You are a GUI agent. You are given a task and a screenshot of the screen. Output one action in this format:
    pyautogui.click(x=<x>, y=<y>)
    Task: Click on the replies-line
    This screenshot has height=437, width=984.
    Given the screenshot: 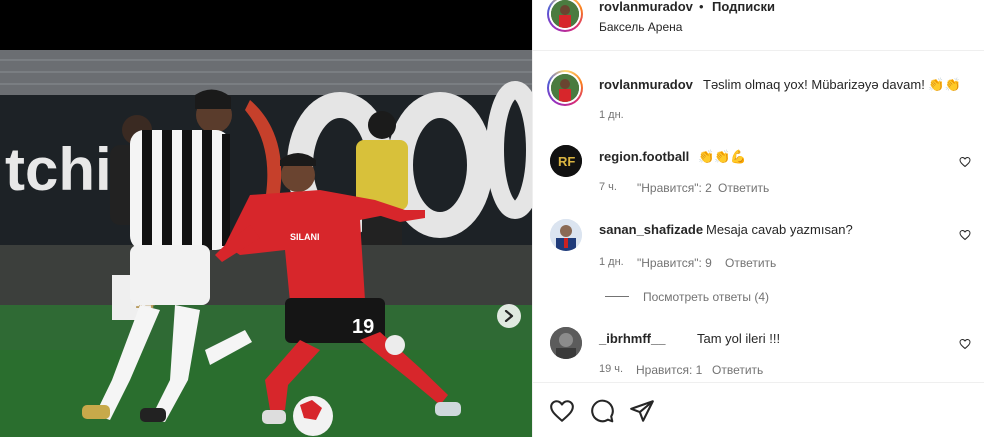 What is the action you would take?
    pyautogui.click(x=617, y=296)
    